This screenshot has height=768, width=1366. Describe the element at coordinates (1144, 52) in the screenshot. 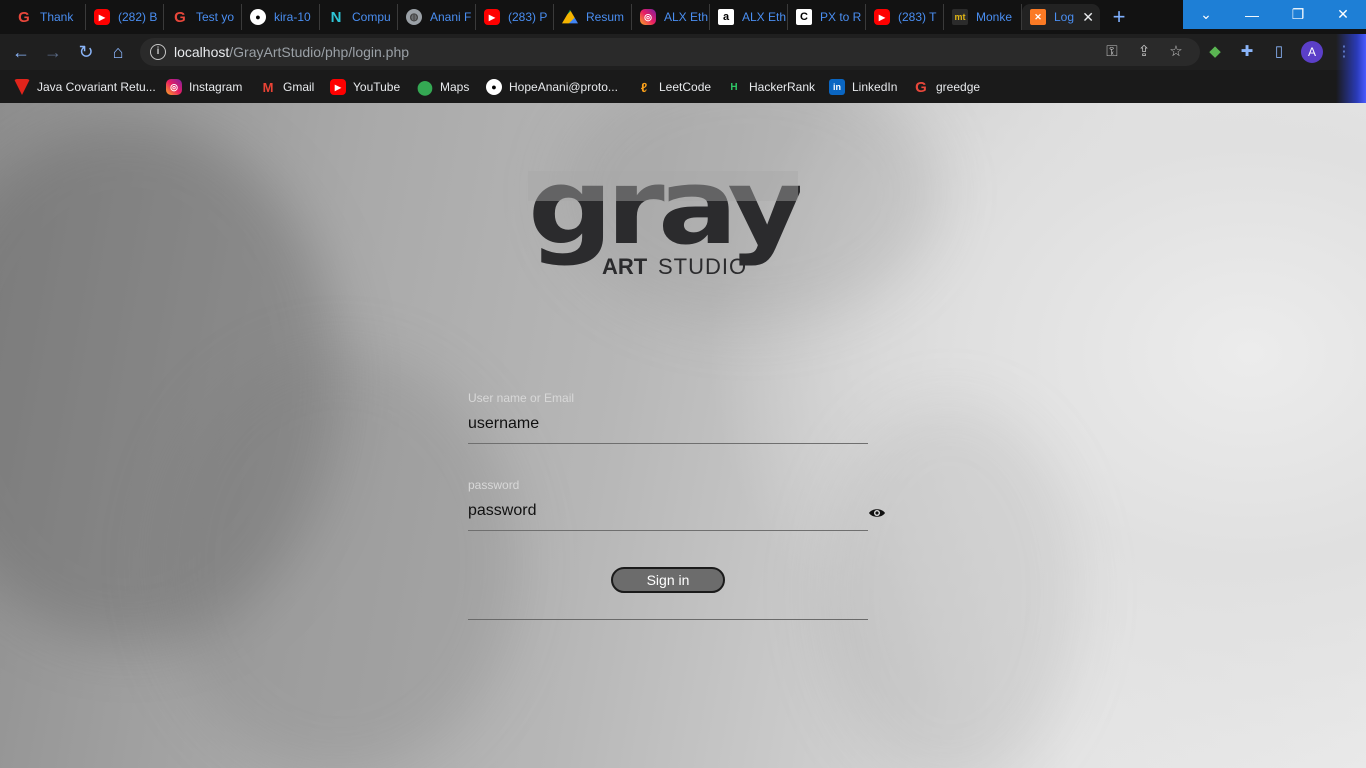

I see `share-icon: ⇪` at that location.